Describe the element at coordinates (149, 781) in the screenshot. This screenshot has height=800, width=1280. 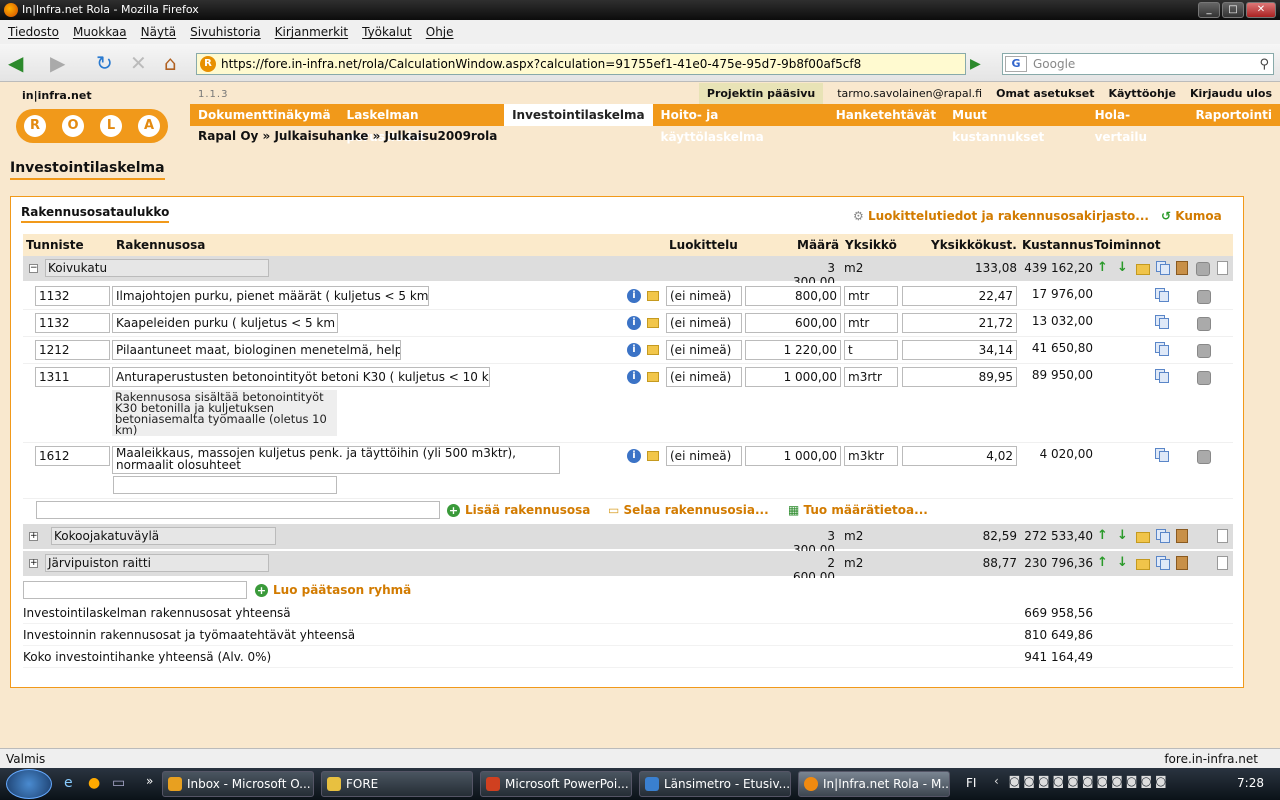
I see `more-icon: »` at that location.